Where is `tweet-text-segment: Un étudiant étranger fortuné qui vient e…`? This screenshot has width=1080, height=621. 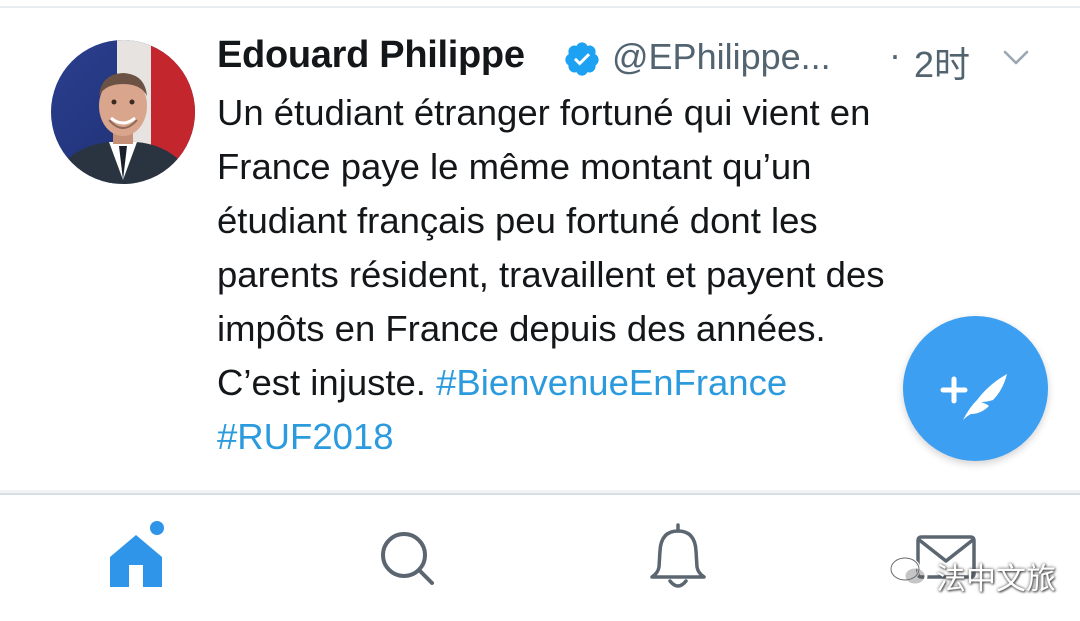
tweet-text-segment: Un étudiant étranger fortuné qui vient e… is located at coordinates (544, 112).